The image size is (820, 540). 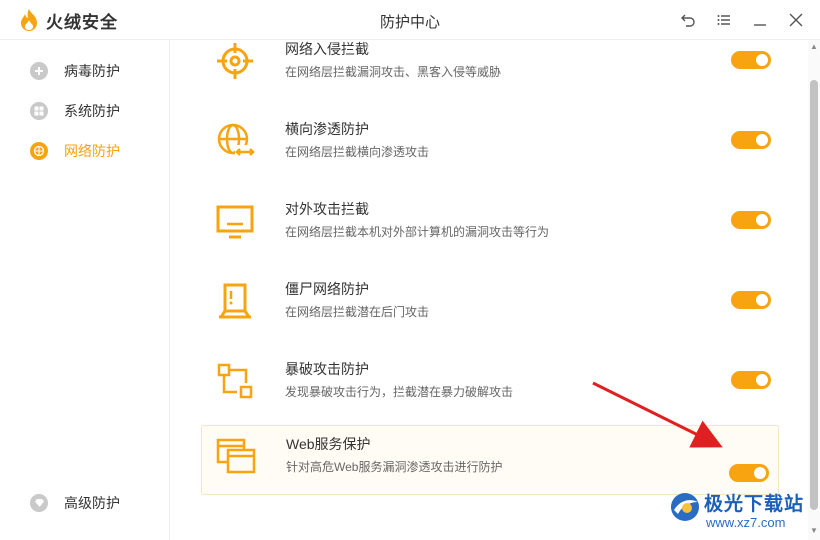 I want to click on row-title: Web服务保护, so click(x=328, y=444).